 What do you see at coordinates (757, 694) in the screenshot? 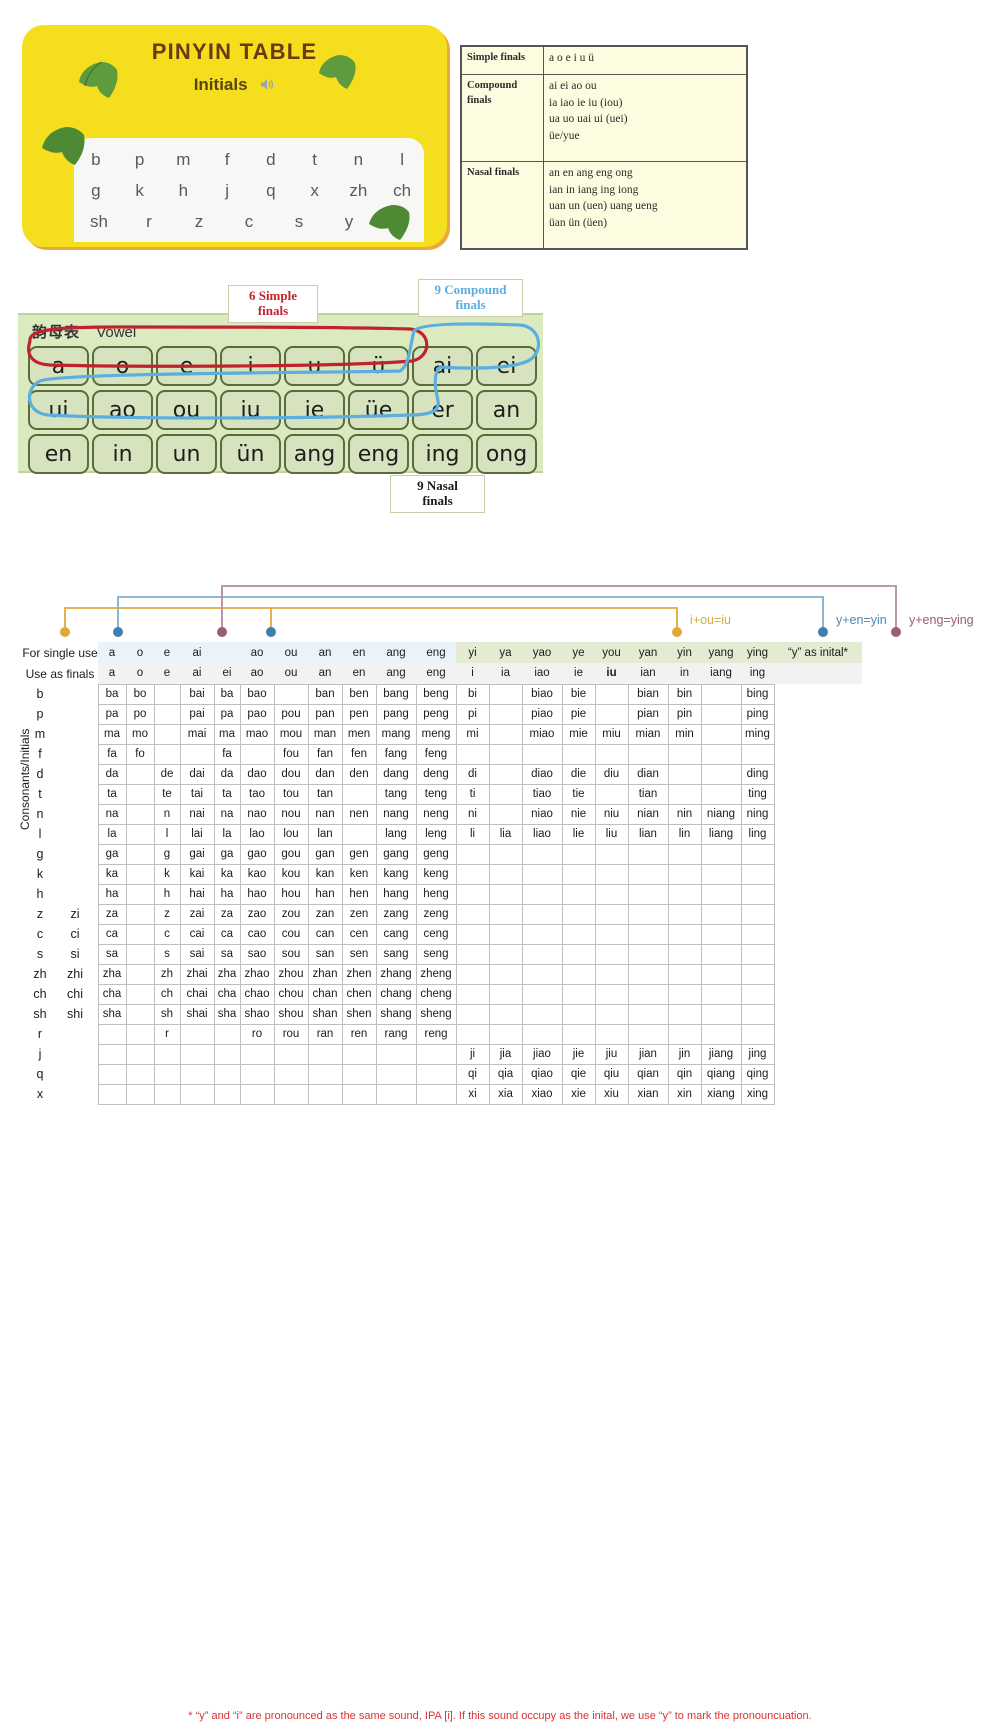
I see `syllable-cell: bing` at bounding box center [757, 694].